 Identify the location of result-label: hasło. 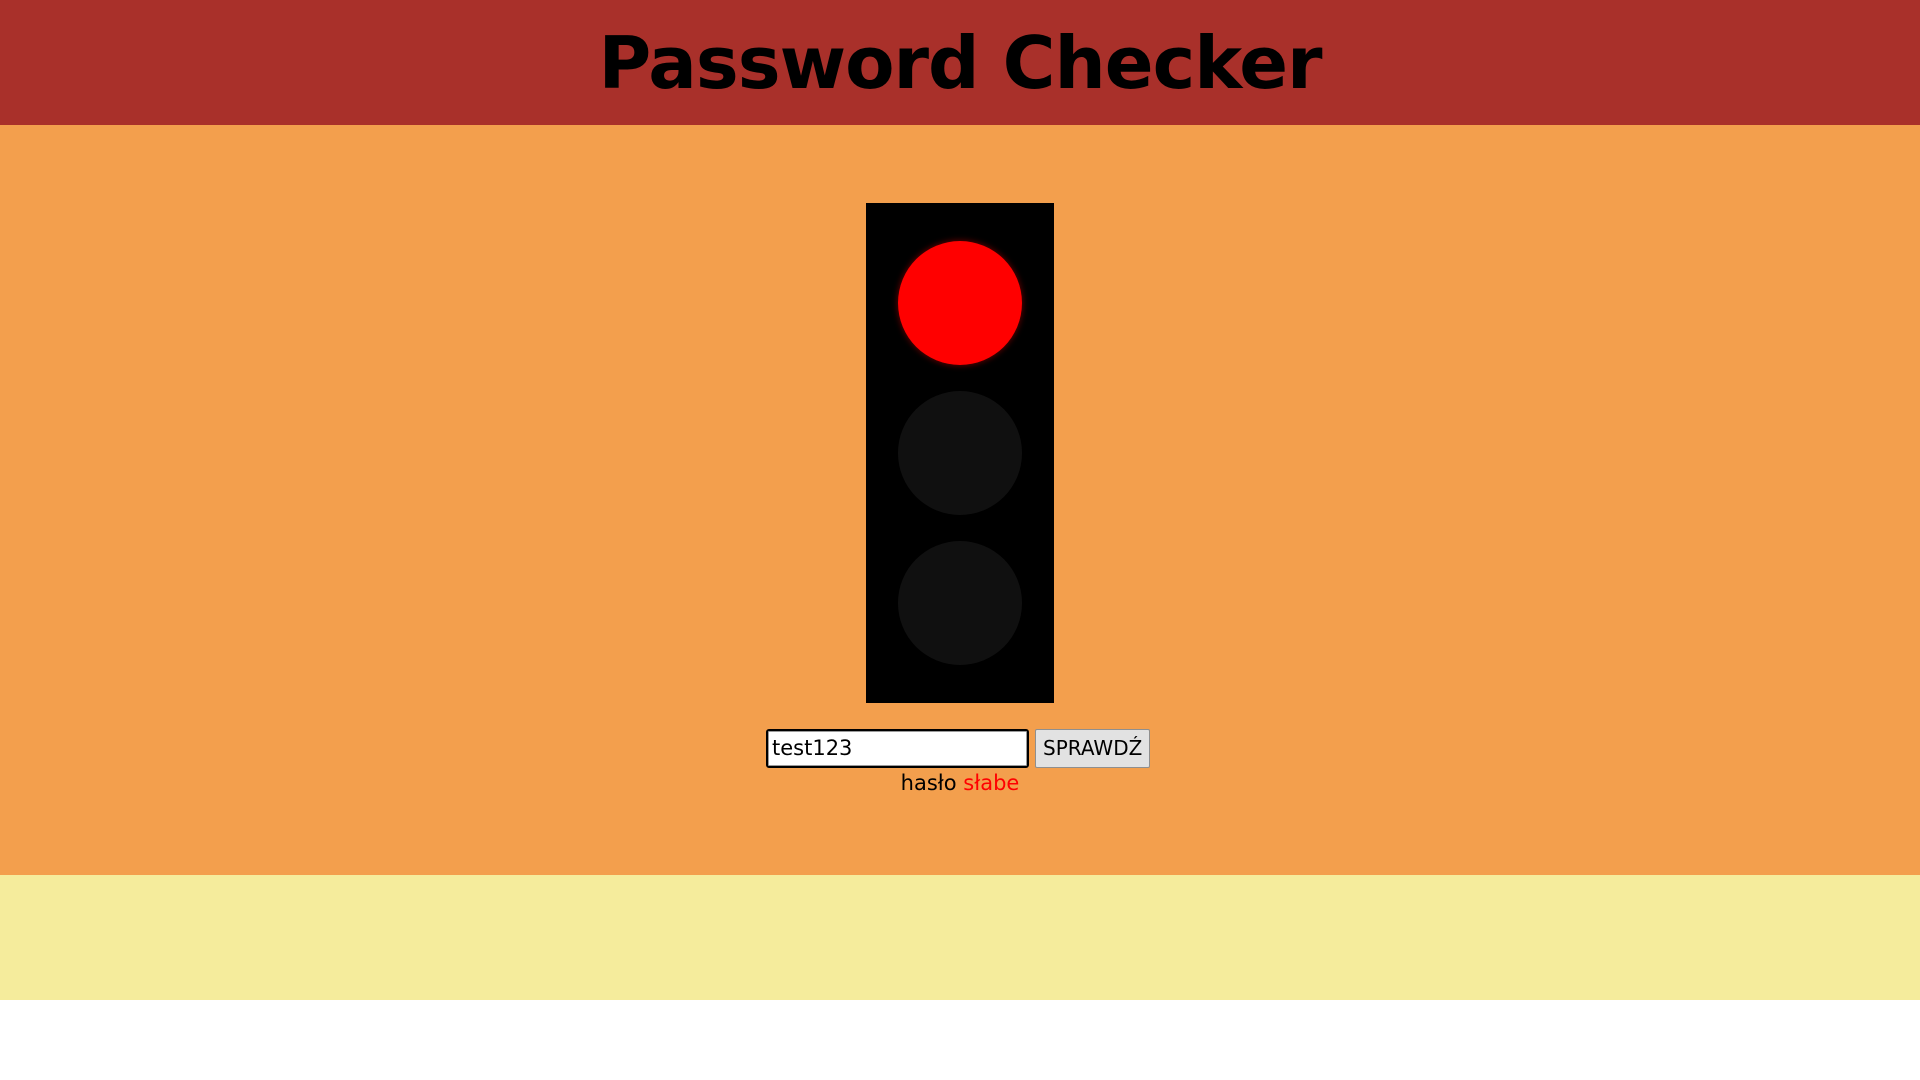
(928, 783).